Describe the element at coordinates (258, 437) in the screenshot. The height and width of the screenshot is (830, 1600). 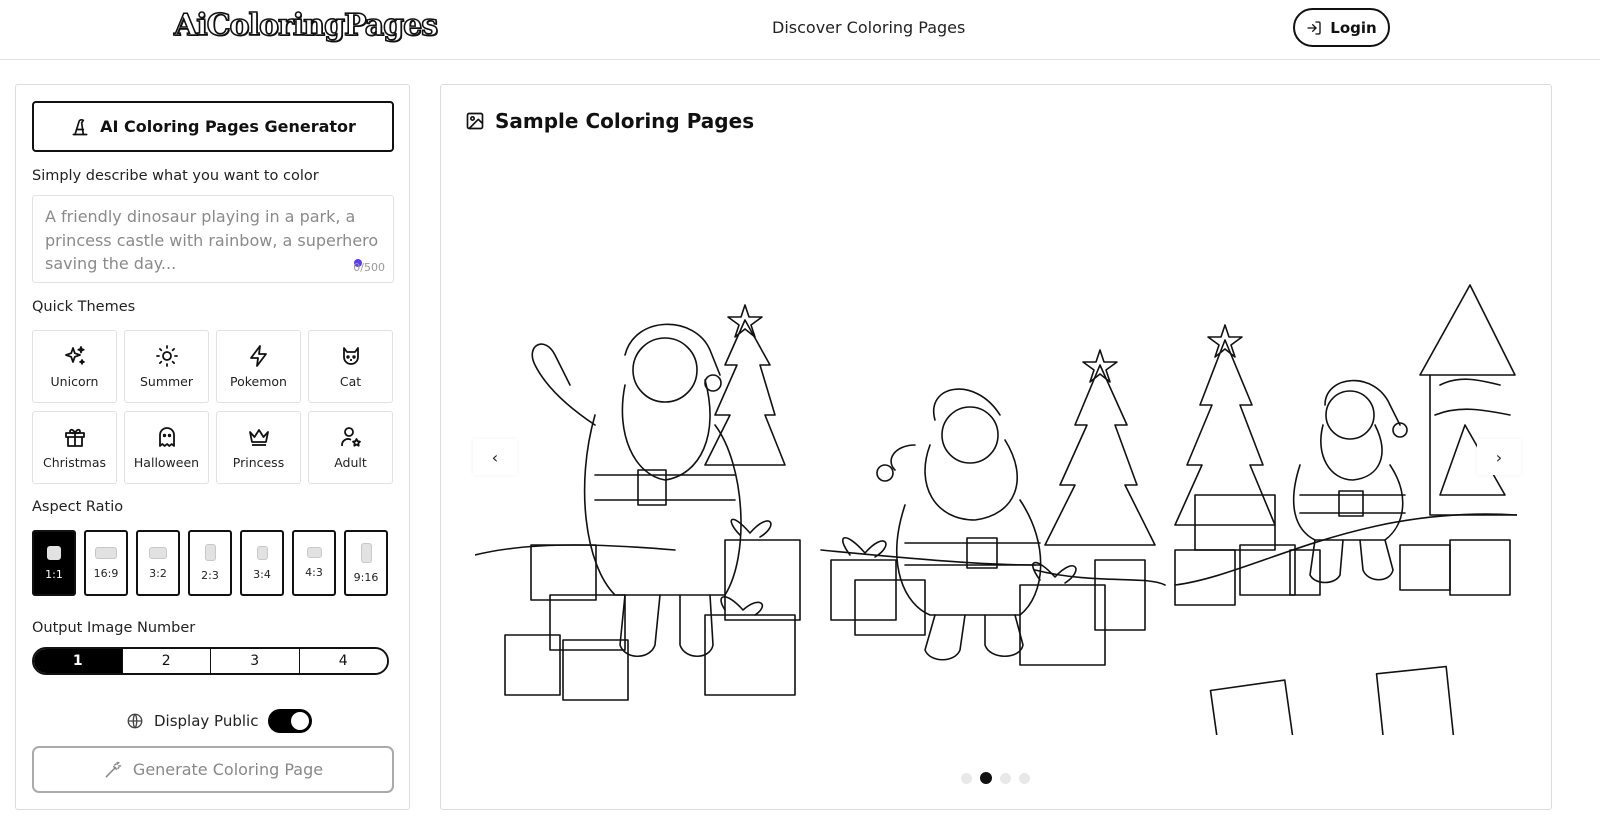
I see `crown-icon` at that location.